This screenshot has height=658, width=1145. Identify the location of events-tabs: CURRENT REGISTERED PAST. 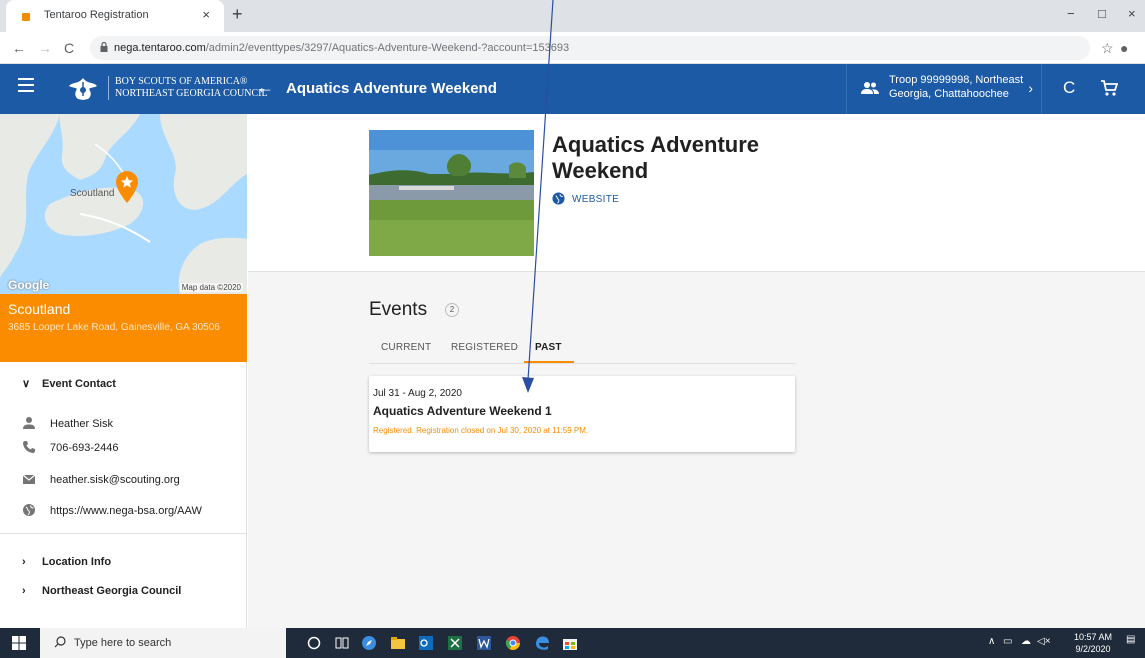
(582, 350).